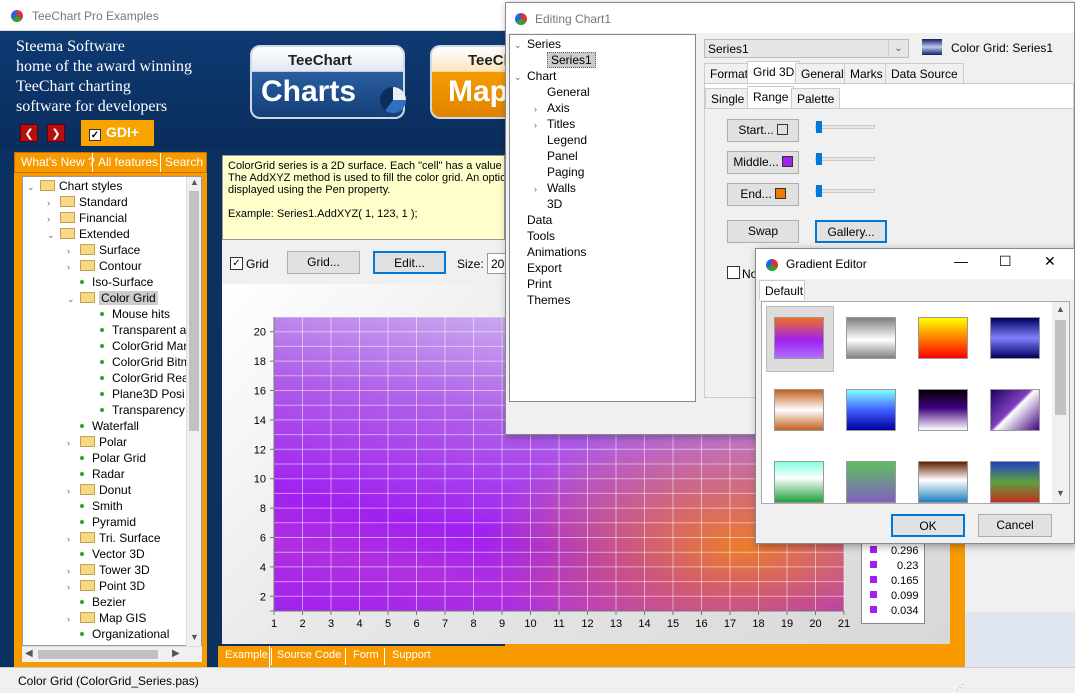 The height and width of the screenshot is (693, 1075). Describe the element at coordinates (771, 97) in the screenshot. I see `subtab-range: Range` at that location.